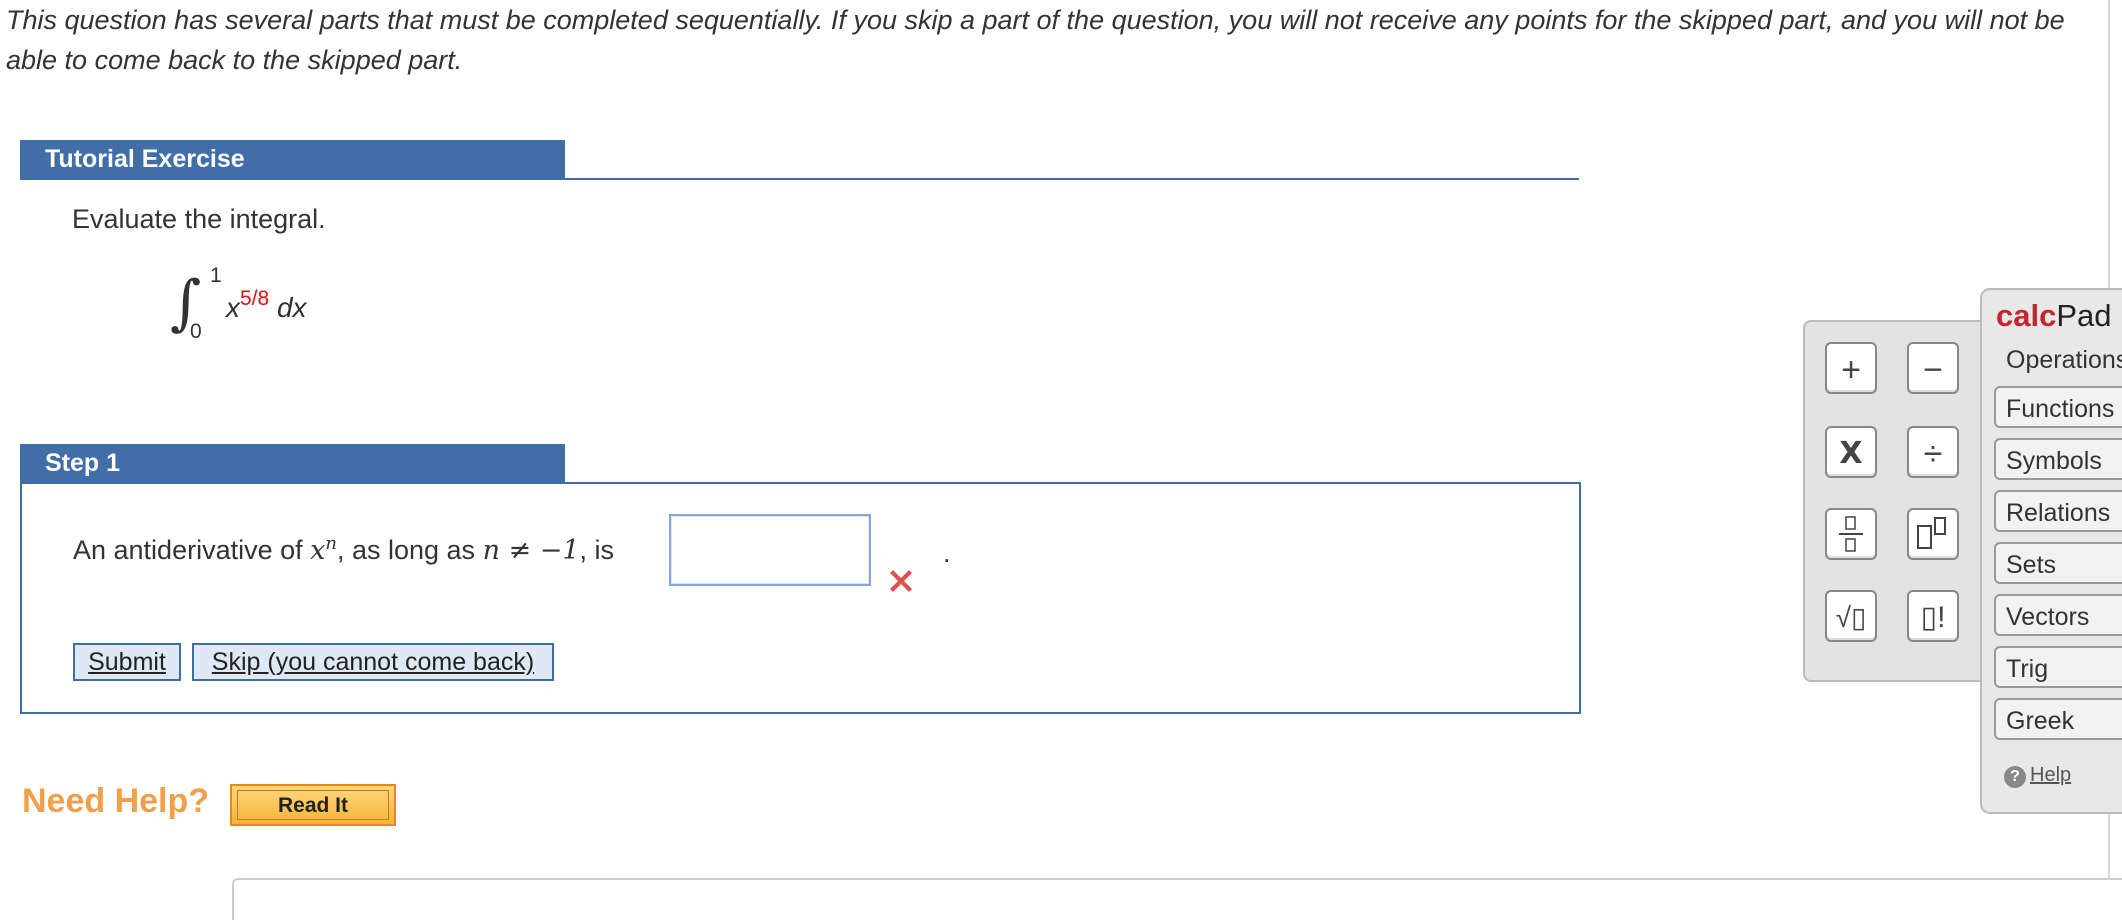 The width and height of the screenshot is (2122, 920). I want to click on tab-sets: Sets, so click(2058, 563).